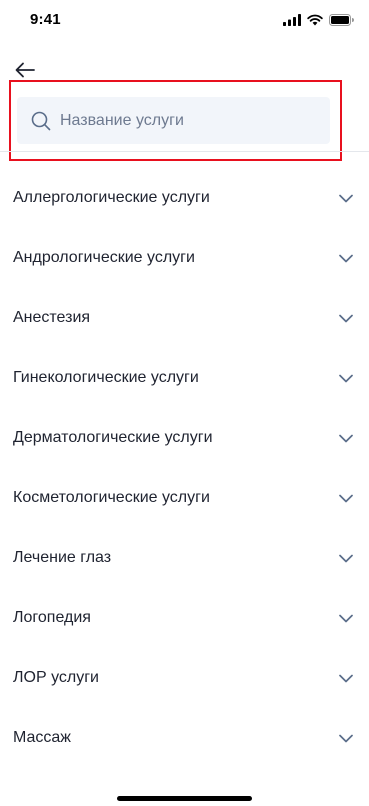 This screenshot has width=369, height=806. I want to click on list-item-label: ЛОР услуги, so click(56, 677).